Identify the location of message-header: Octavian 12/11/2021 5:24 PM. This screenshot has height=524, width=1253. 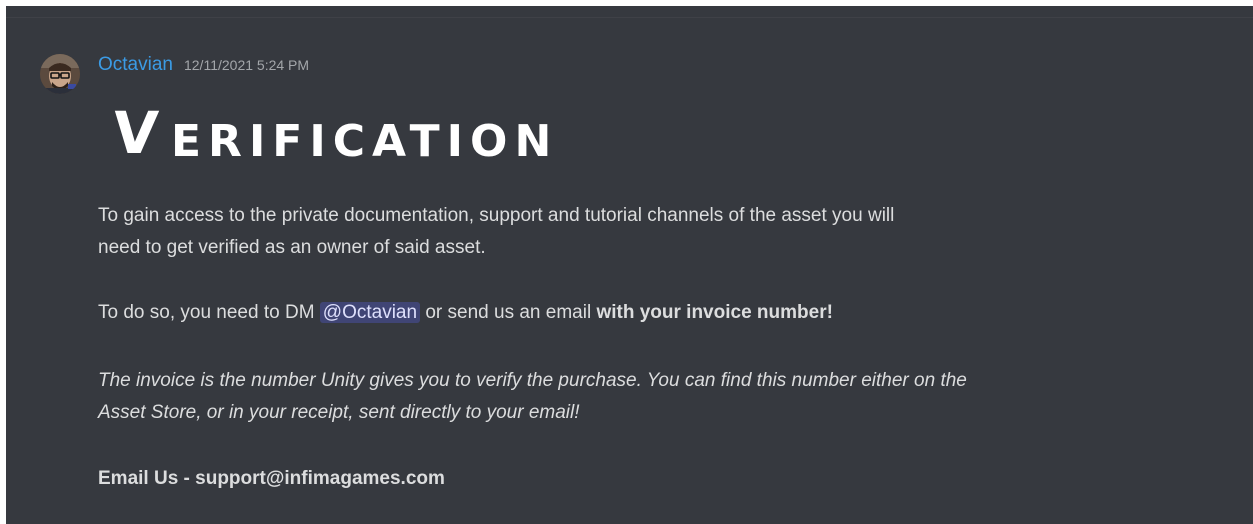
(203, 65).